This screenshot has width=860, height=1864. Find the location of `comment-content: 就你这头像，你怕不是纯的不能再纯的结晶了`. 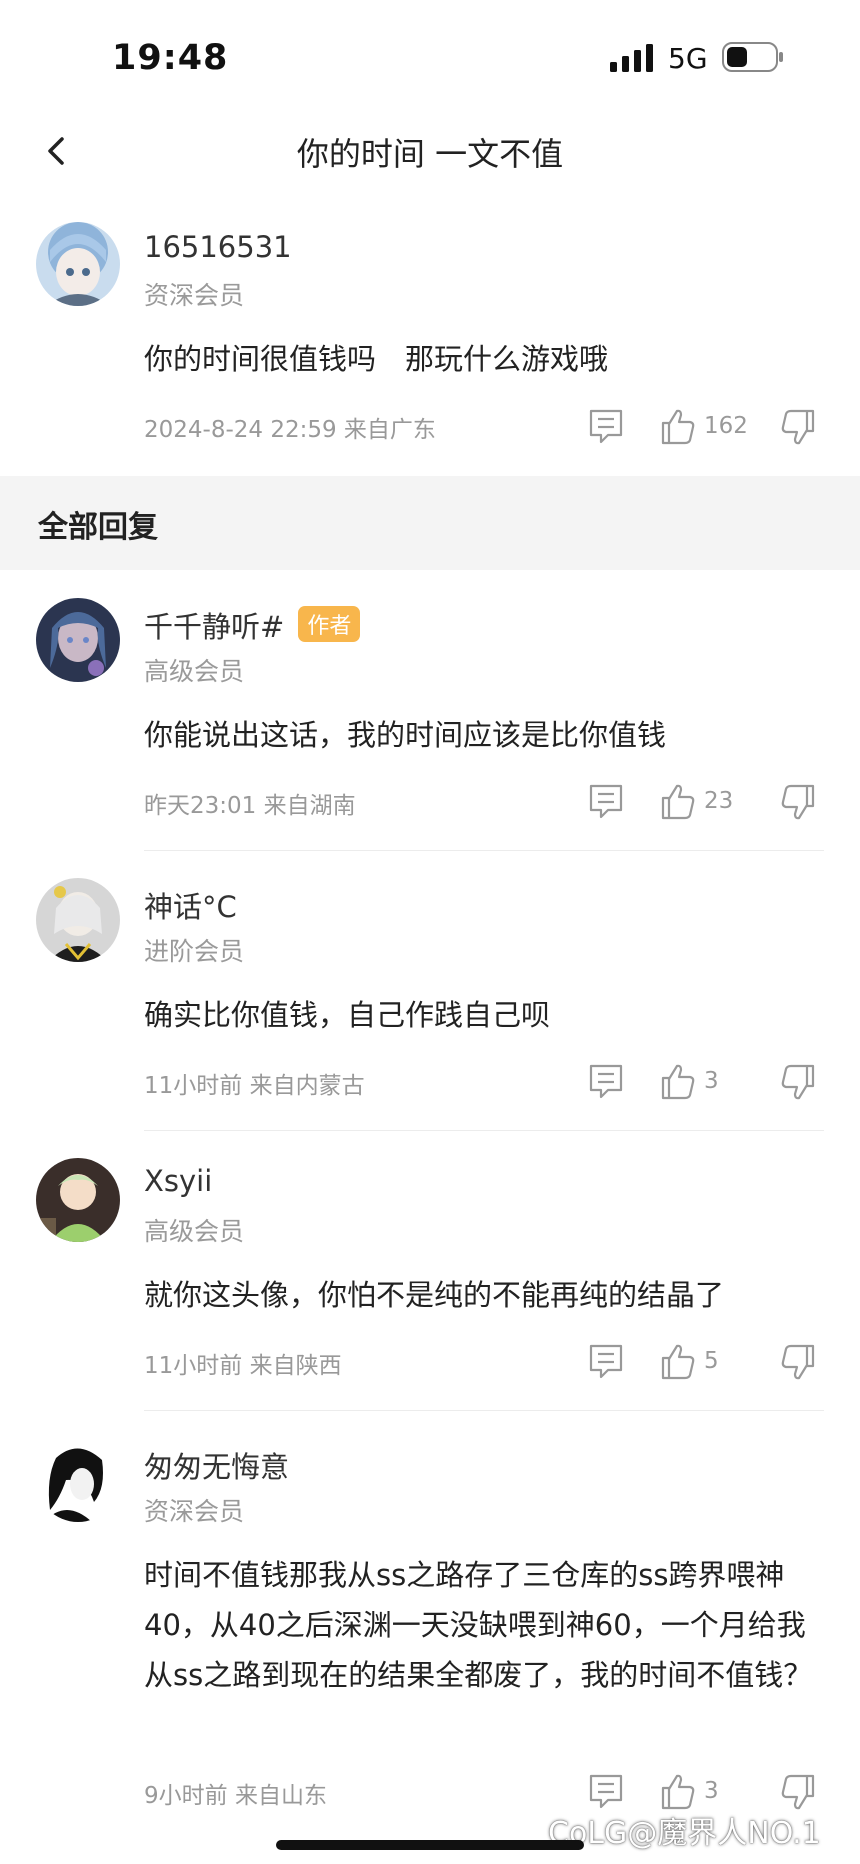

comment-content: 就你这头像，你怕不是纯的不能再纯的结晶了 is located at coordinates (434, 1295).